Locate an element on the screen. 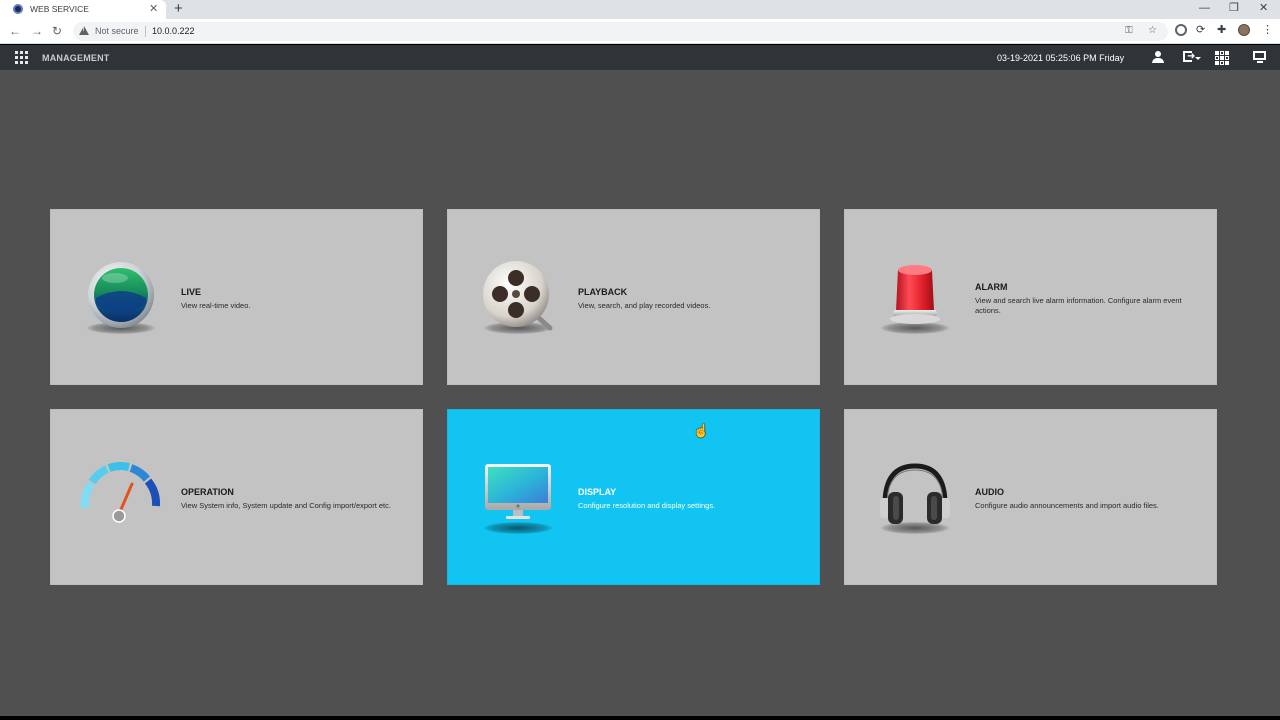 Image resolution: width=1280 pixels, height=720 pixels. extension-icon is located at coordinates (1181, 30).